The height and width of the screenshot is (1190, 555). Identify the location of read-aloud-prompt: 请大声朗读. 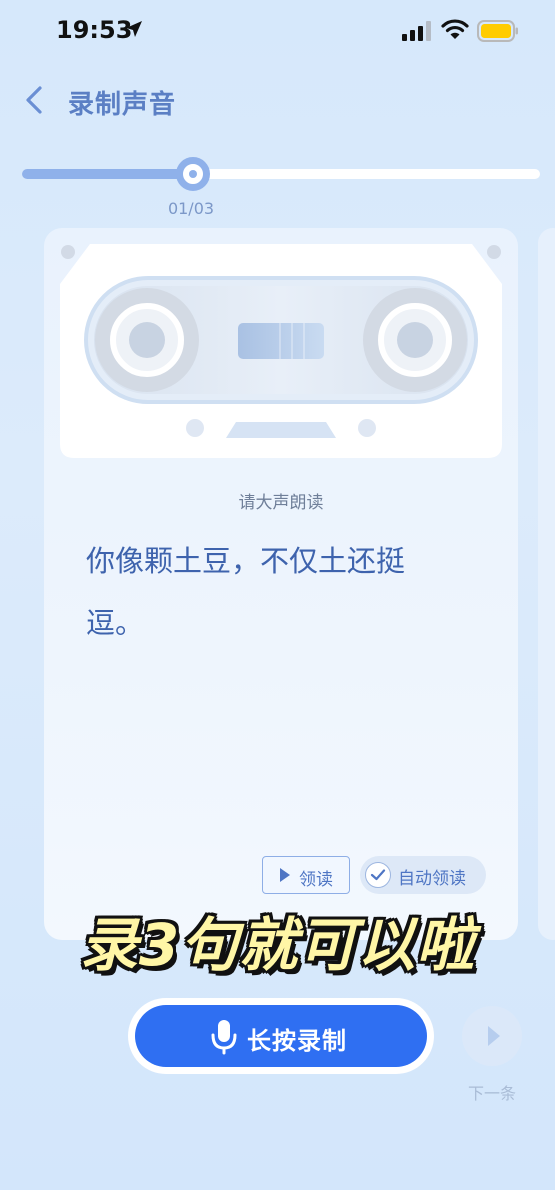
(281, 503).